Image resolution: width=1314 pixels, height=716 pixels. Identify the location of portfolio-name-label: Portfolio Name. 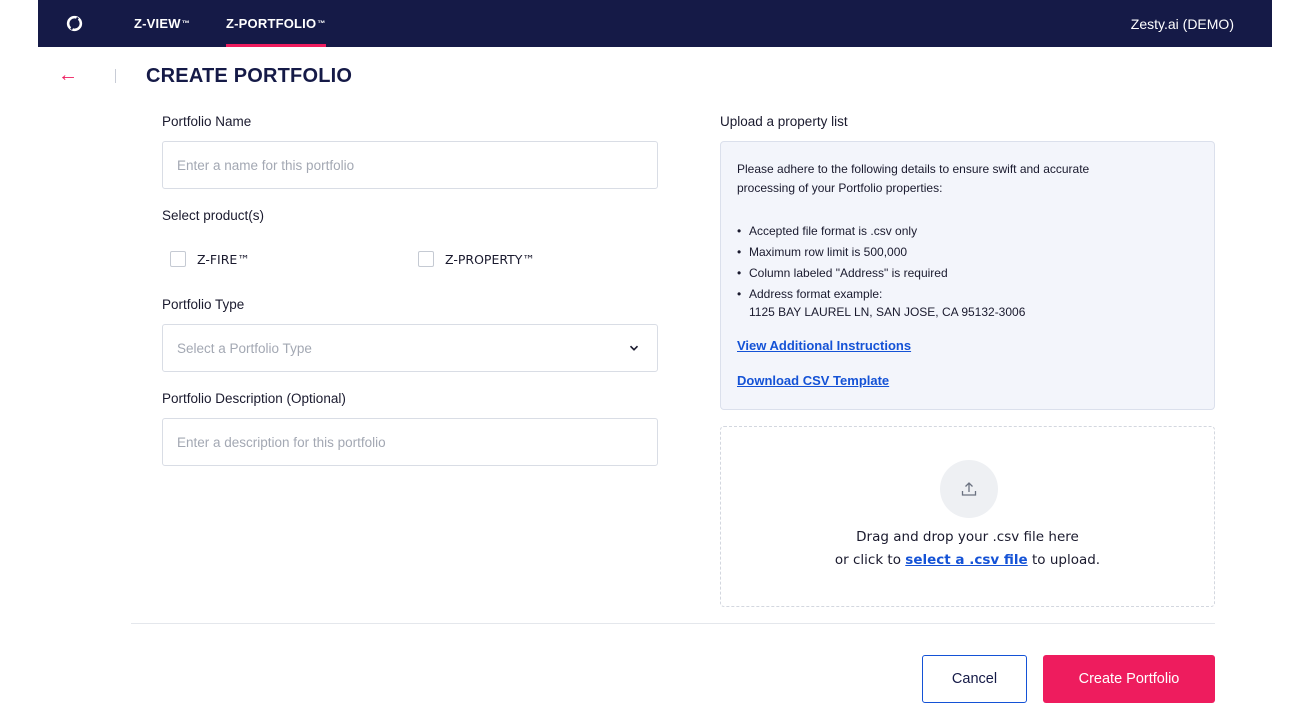
(207, 121).